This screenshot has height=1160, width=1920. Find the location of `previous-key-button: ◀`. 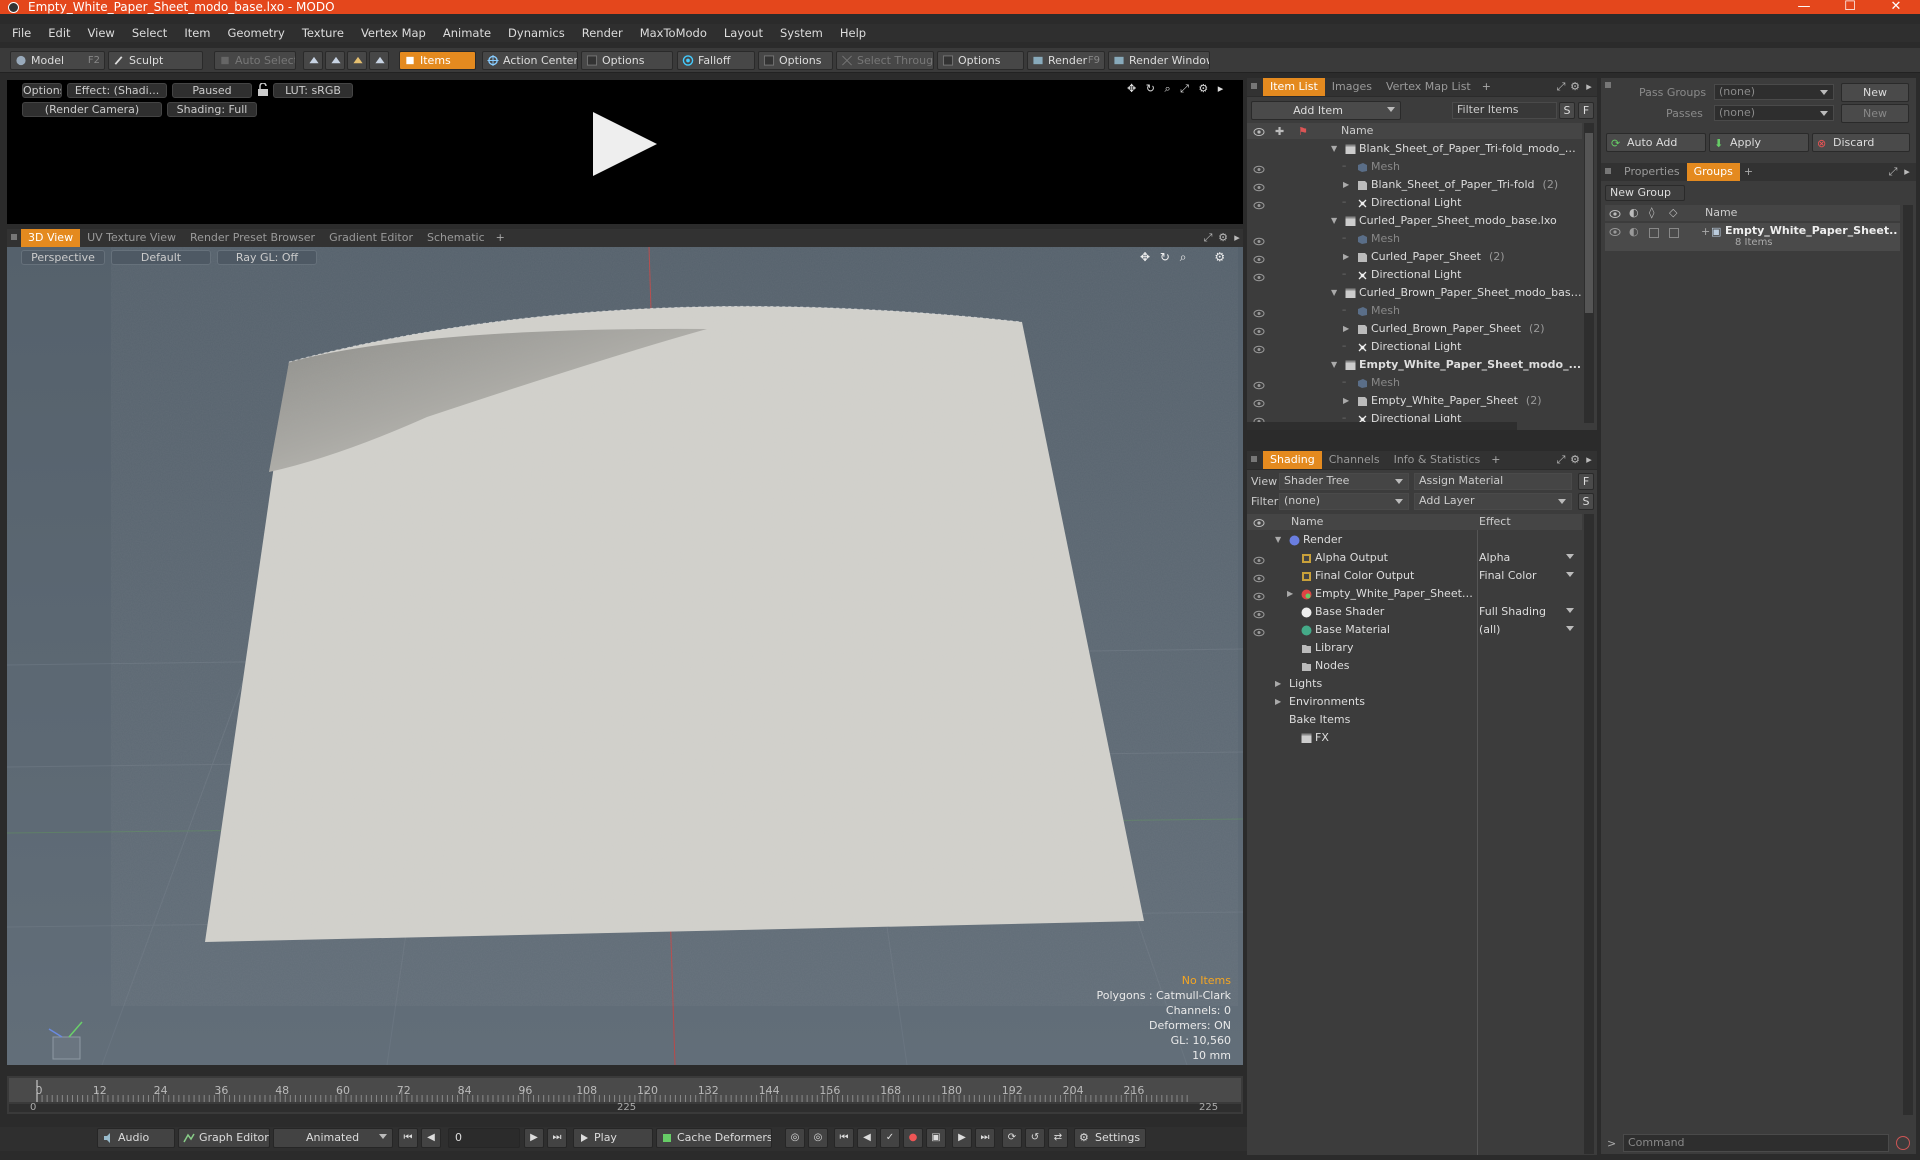

previous-key-button: ◀ is located at coordinates (431, 1138).